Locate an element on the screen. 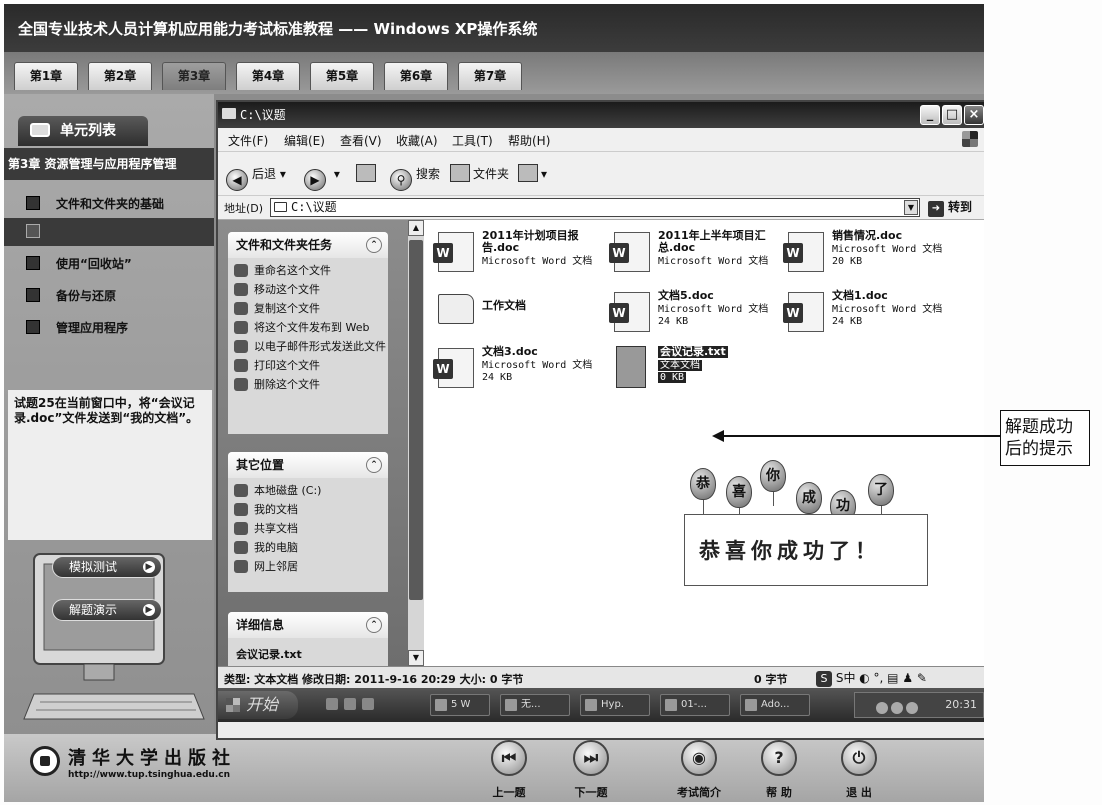 The image size is (1102, 805). menu-edit: 编辑(E) is located at coordinates (304, 140).